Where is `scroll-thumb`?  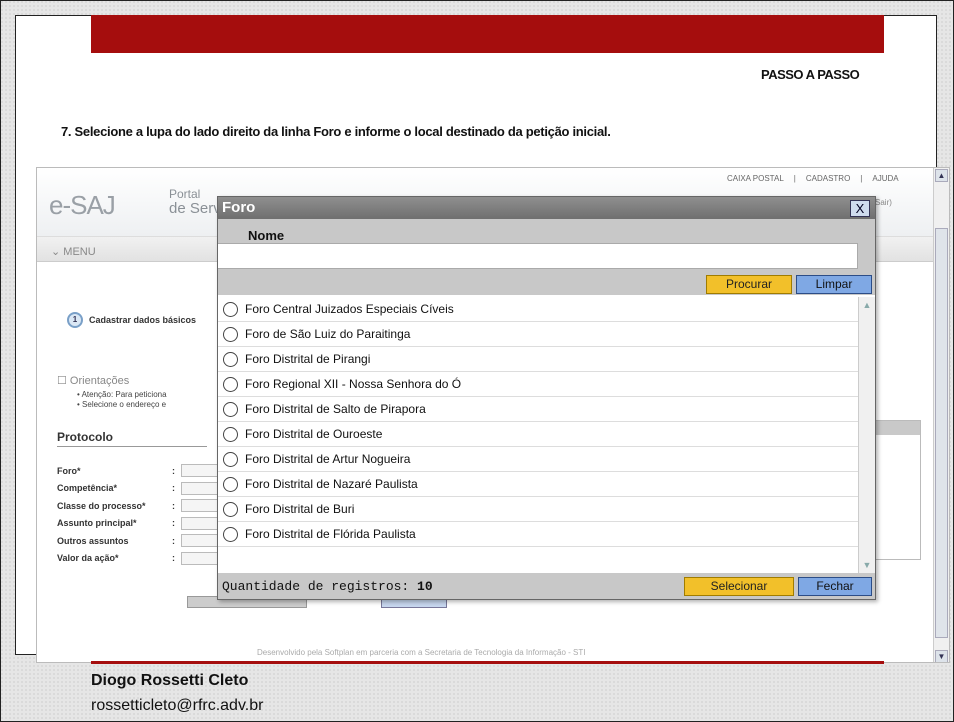
scroll-thumb is located at coordinates (941, 433).